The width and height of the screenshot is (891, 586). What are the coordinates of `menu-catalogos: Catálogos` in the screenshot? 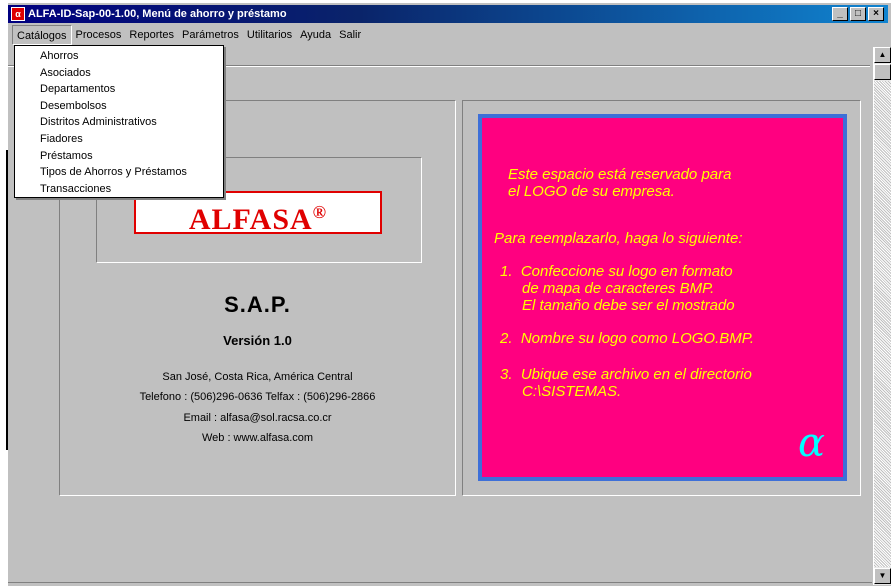 It's located at (42, 35).